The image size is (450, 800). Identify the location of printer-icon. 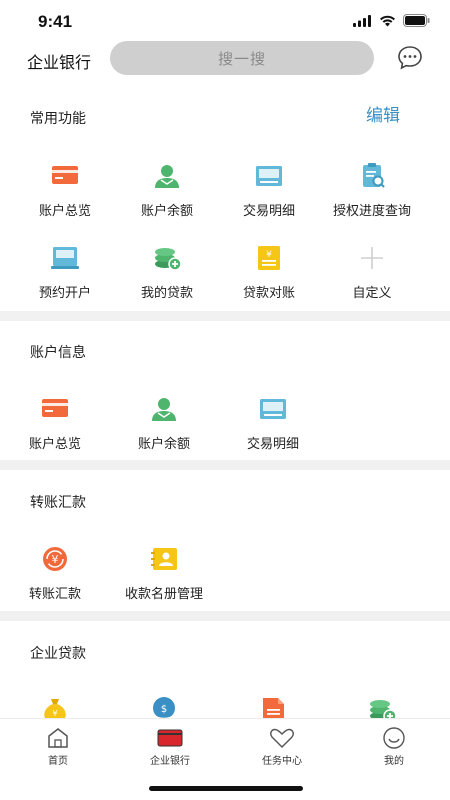
(65, 258).